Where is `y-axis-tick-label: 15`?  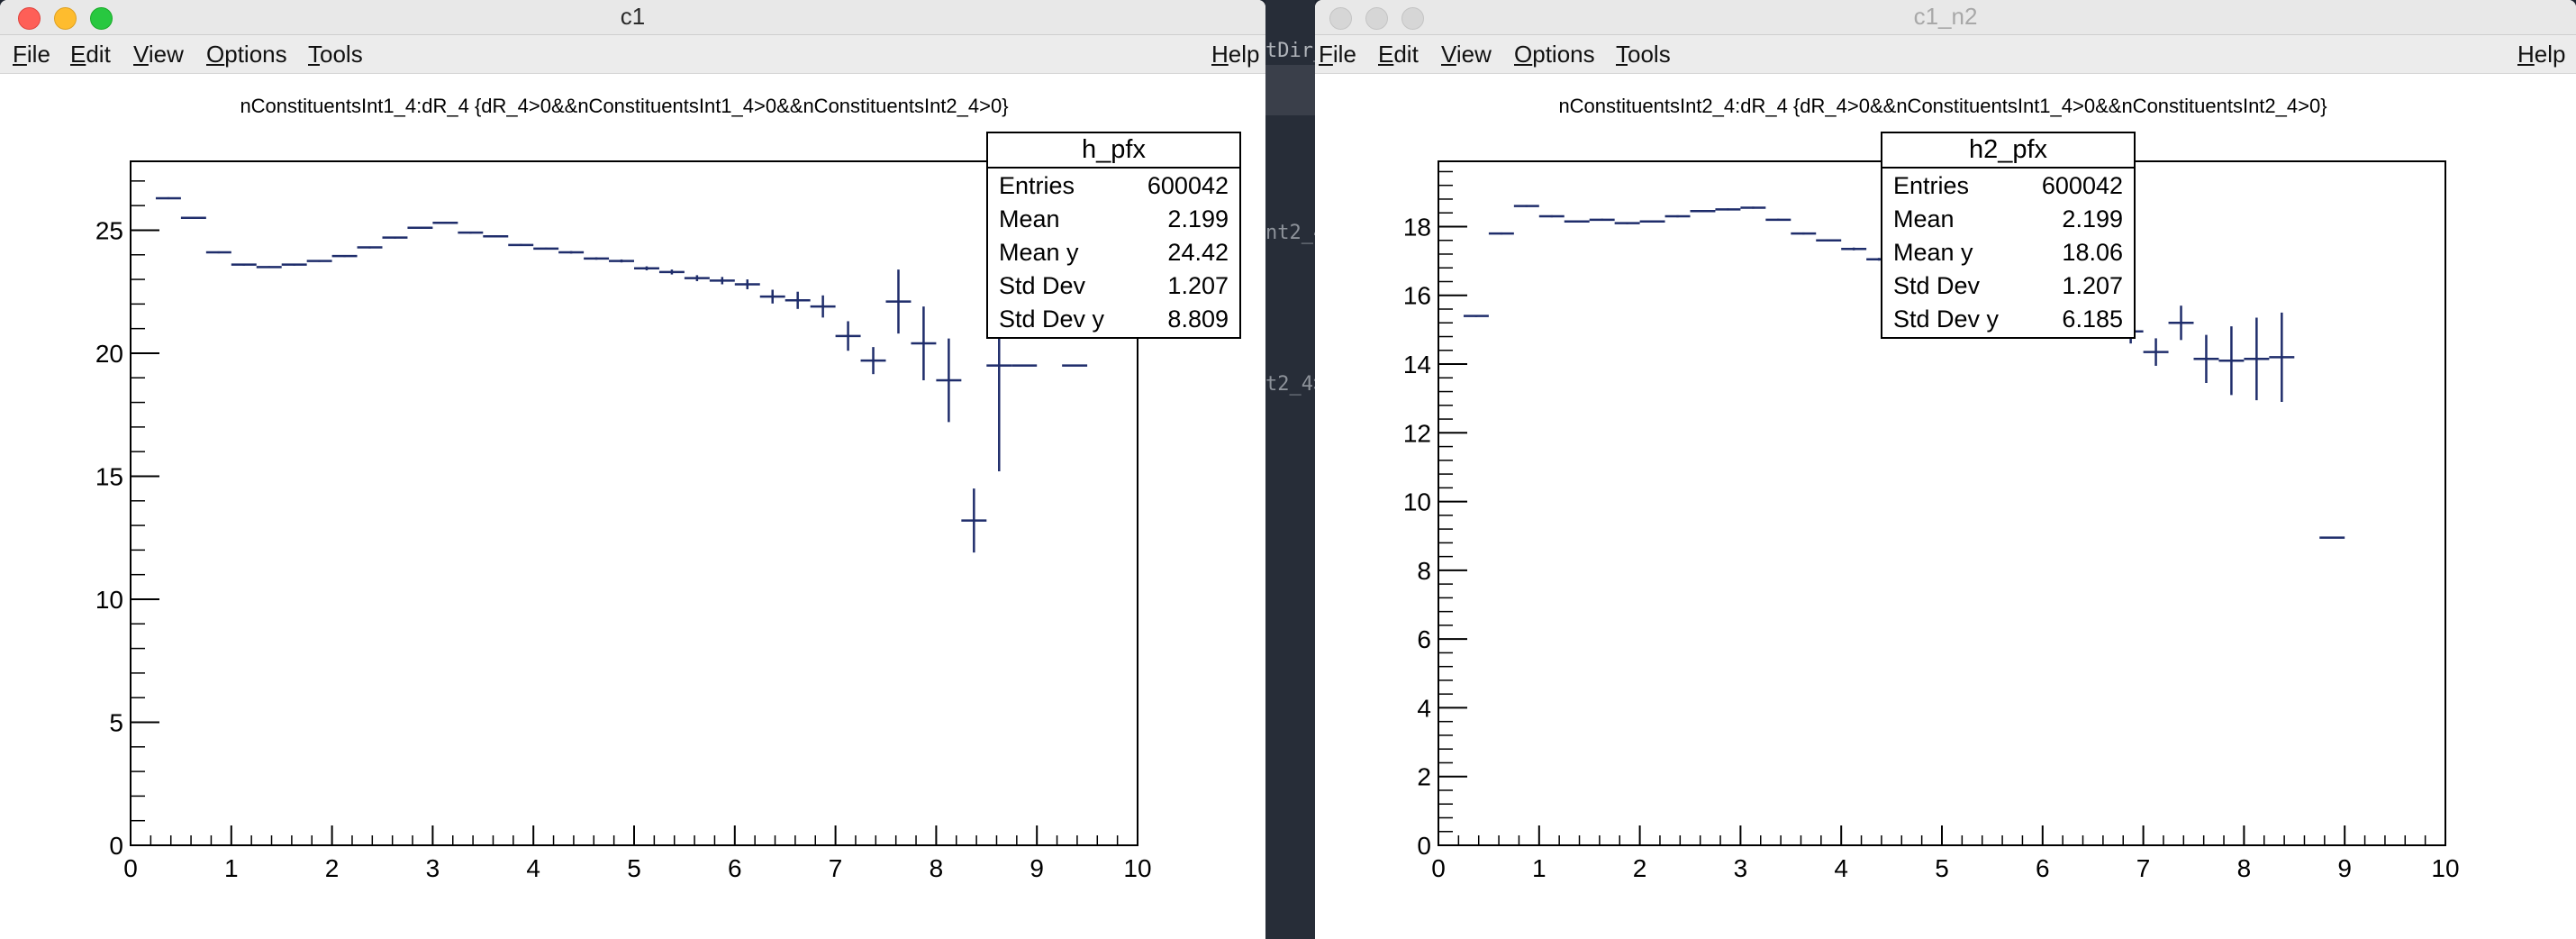 y-axis-tick-label: 15 is located at coordinates (109, 476).